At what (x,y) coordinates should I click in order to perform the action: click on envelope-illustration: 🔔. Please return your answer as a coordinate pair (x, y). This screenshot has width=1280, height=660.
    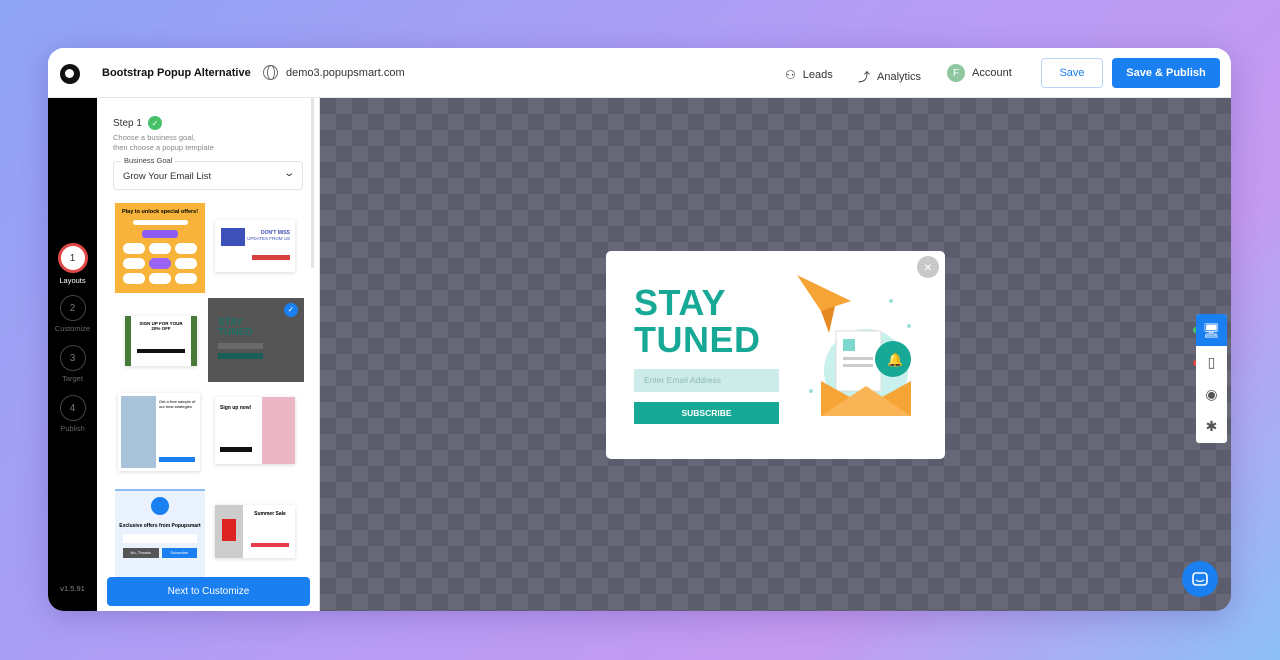
    Looking at the image, I should click on (854, 345).